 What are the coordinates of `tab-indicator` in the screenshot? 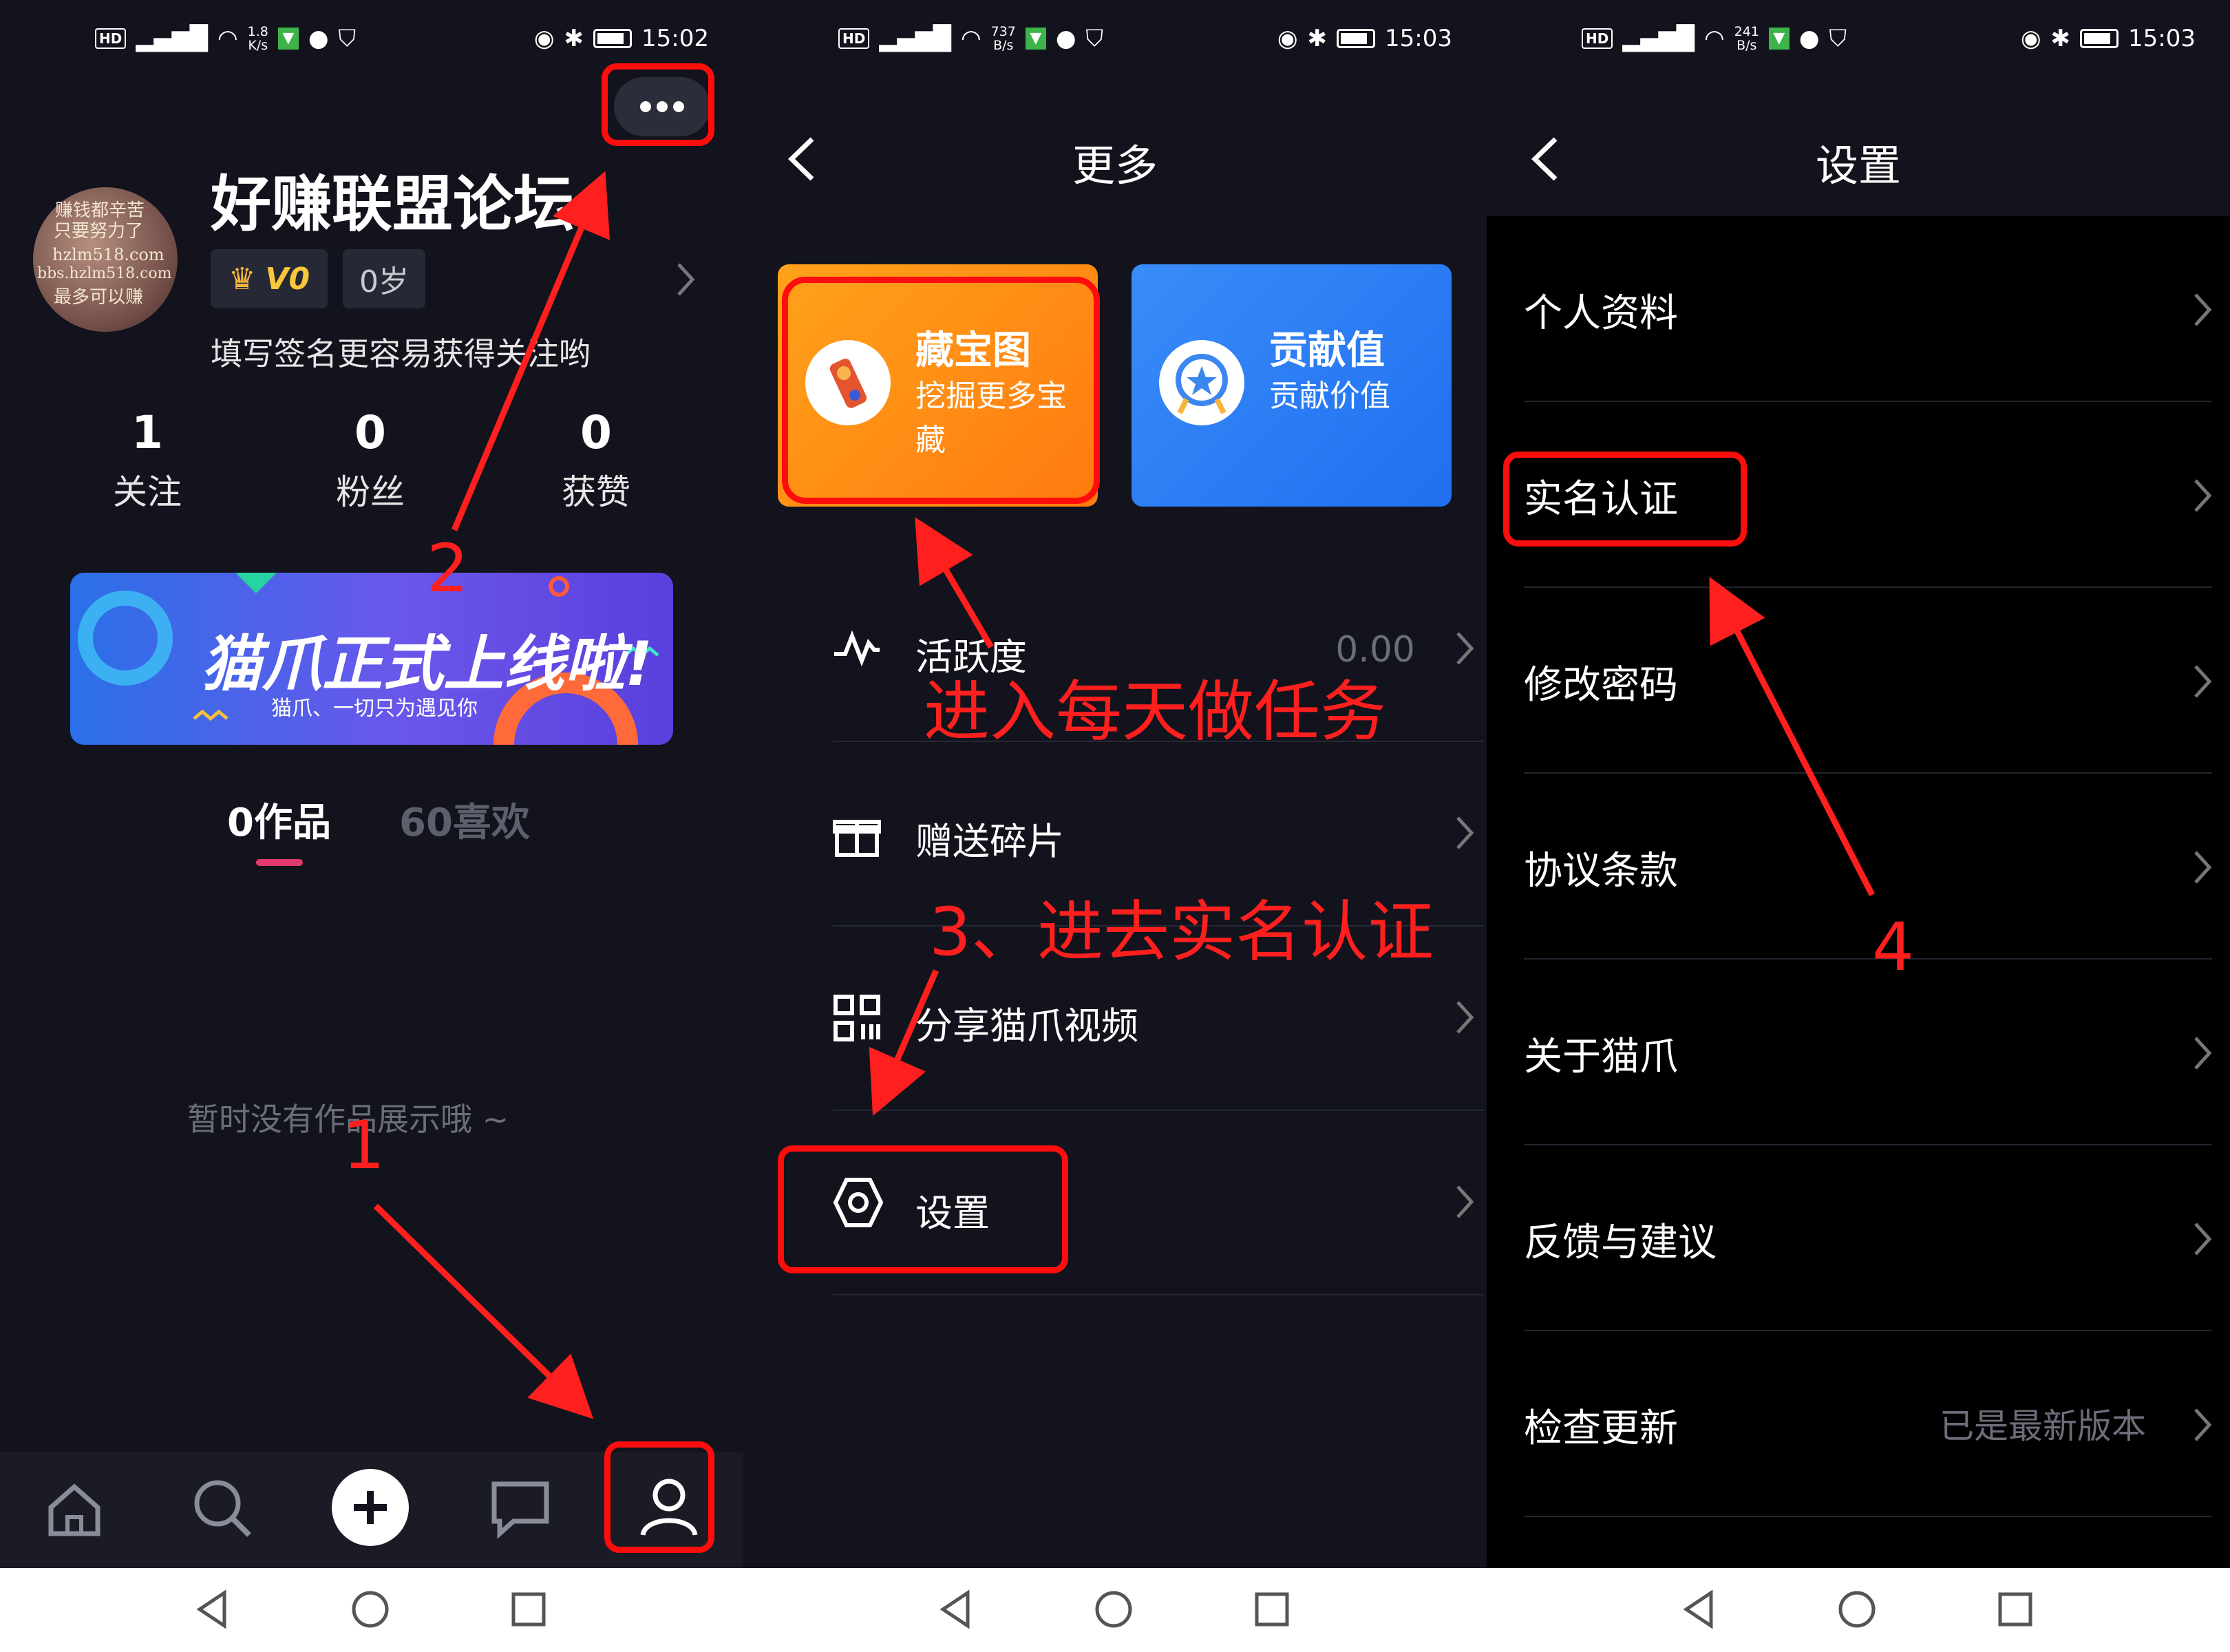 It's located at (279, 863).